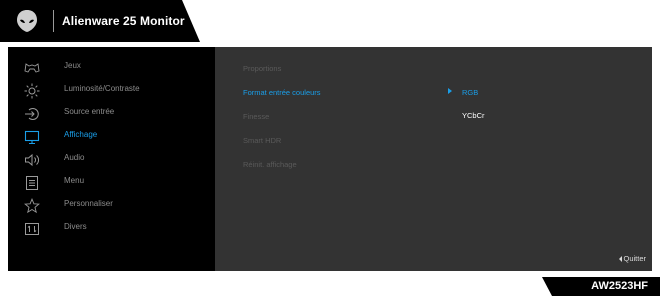 The width and height of the screenshot is (660, 296). I want to click on menu-item-luminosite: Luminosité/Contraste, so click(111, 91).